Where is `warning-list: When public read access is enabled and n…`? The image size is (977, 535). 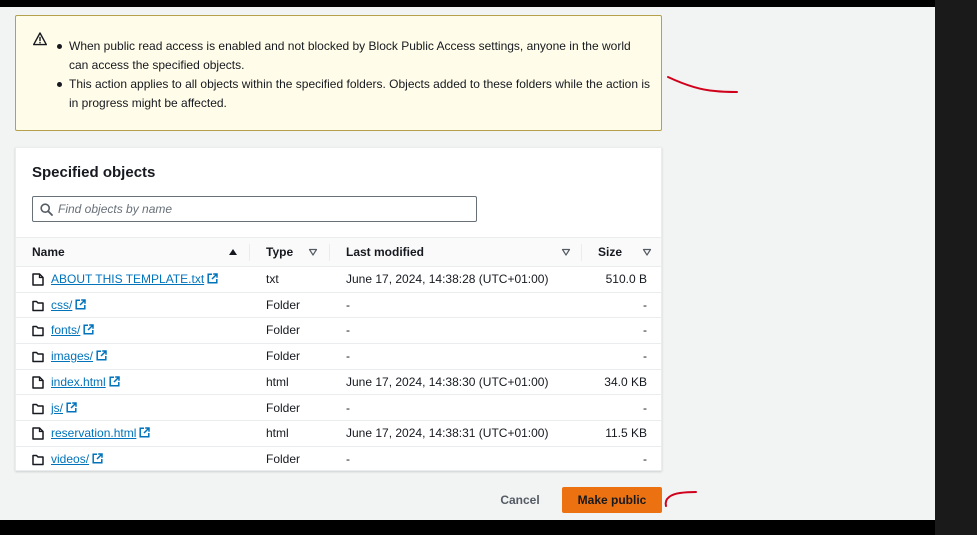 warning-list: When public read access is enabled and n… is located at coordinates (353, 75).